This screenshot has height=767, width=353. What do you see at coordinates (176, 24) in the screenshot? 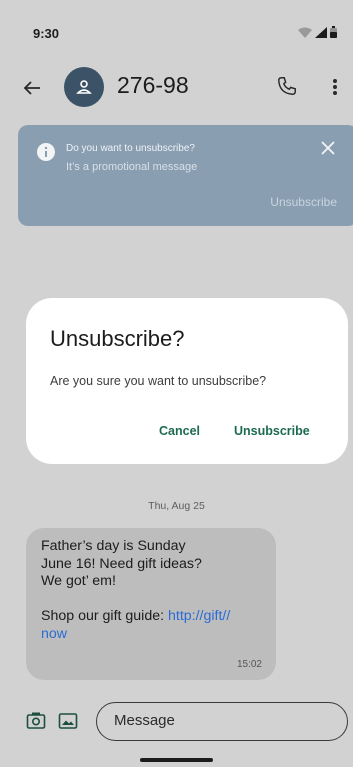
I see `status-bar: 9:30` at bounding box center [176, 24].